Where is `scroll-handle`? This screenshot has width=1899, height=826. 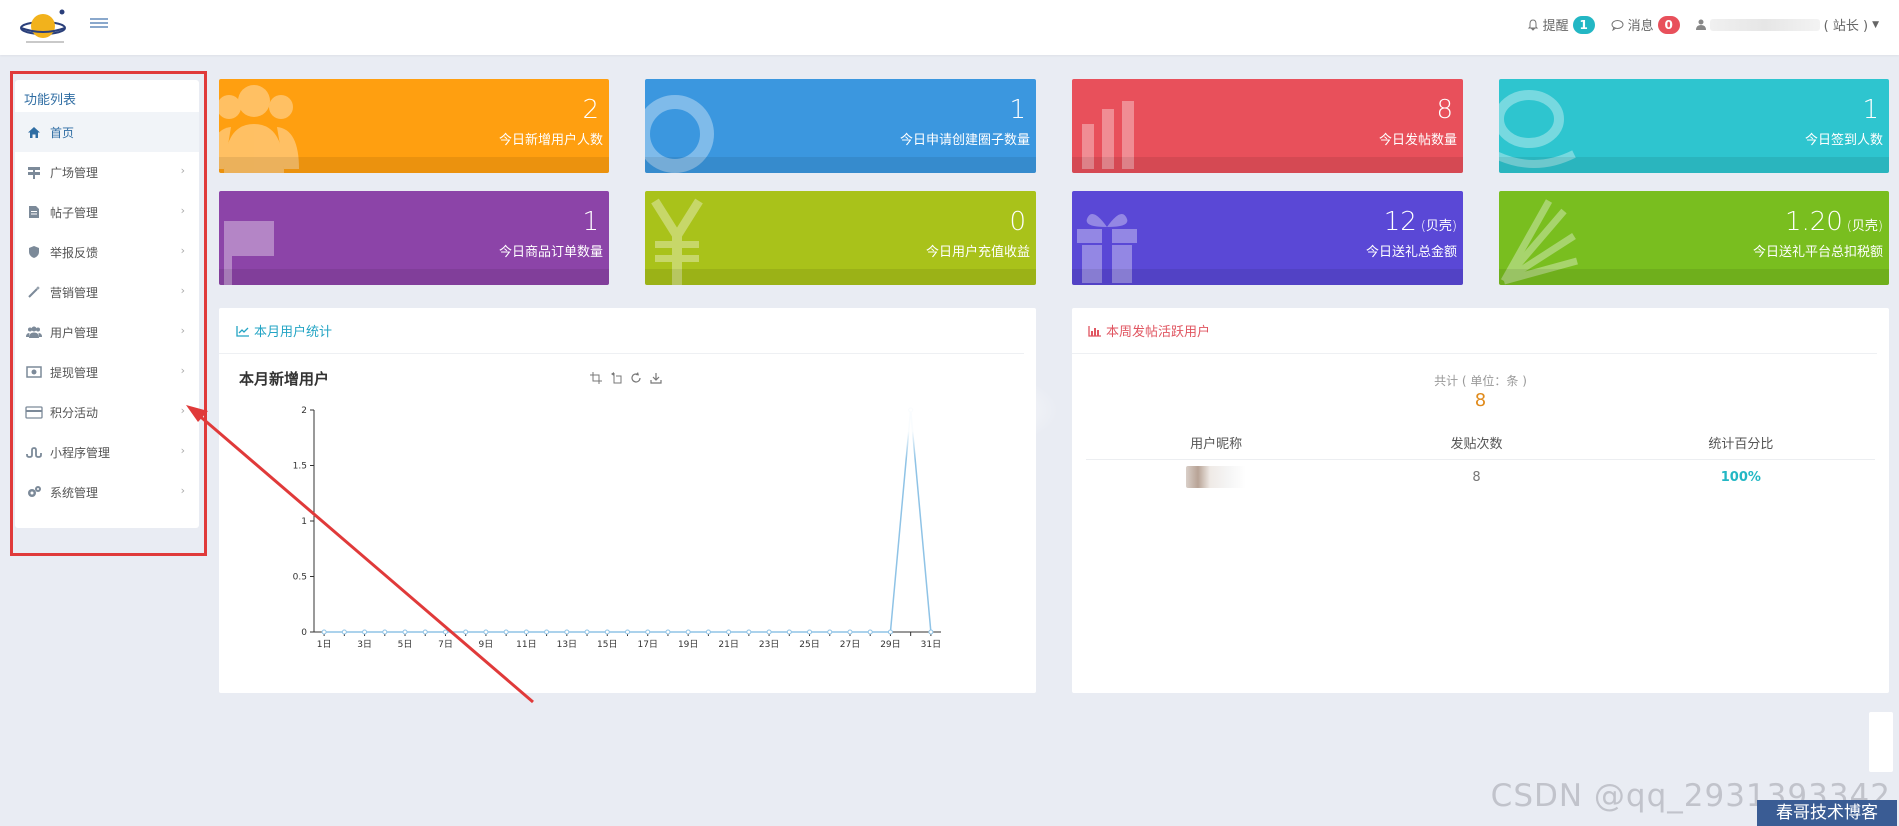
scroll-handle is located at coordinates (1881, 742).